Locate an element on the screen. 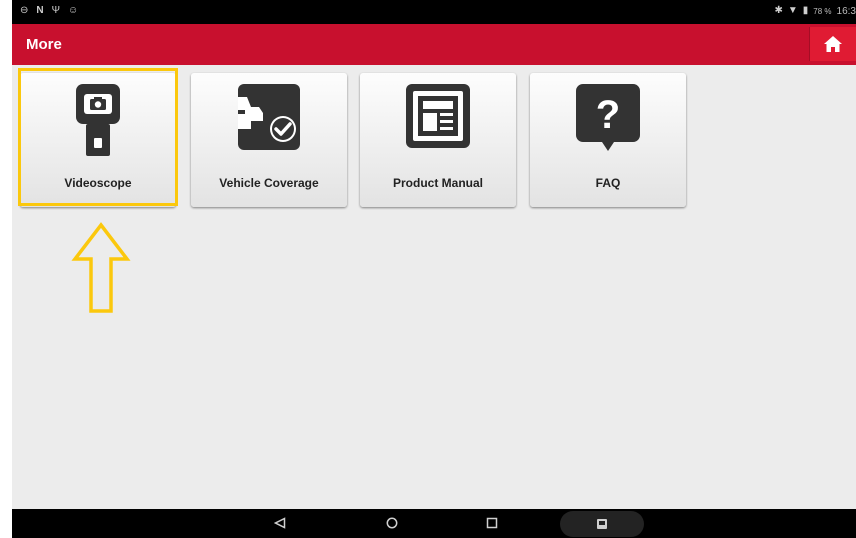 Image resolution: width=856 pixels, height=538 pixels. tile-faq: ? FAQ is located at coordinates (608, 140).